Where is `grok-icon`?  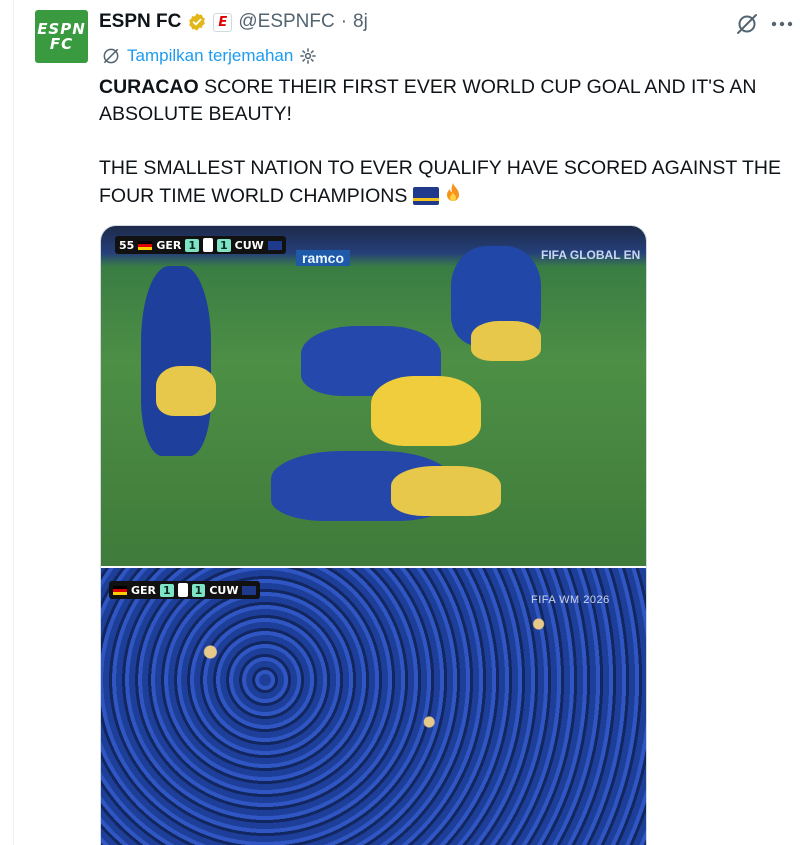 grok-icon is located at coordinates (747, 24).